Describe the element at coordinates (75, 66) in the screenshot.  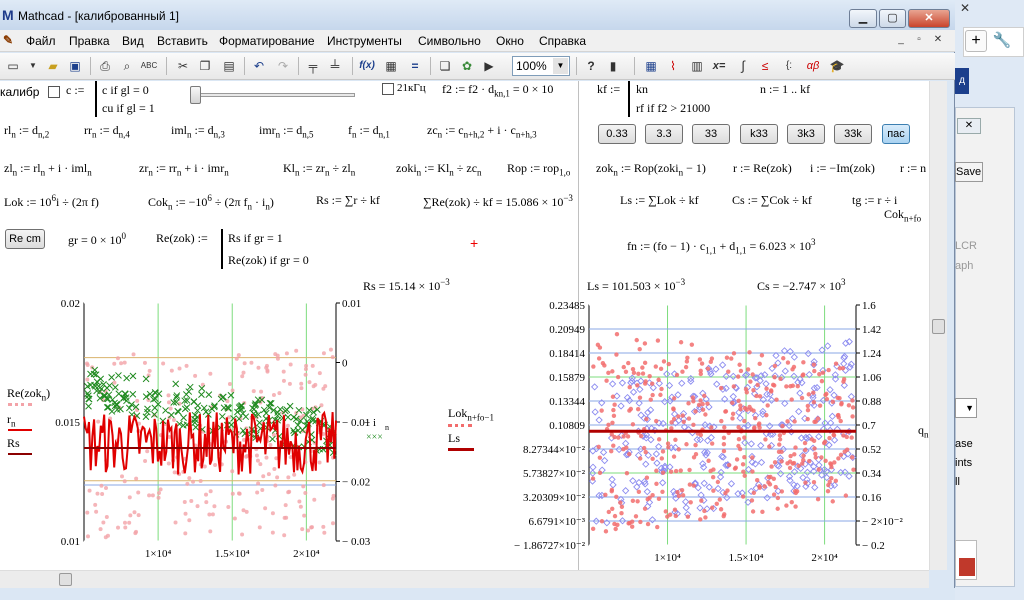
I see `save-icon: ▣` at that location.